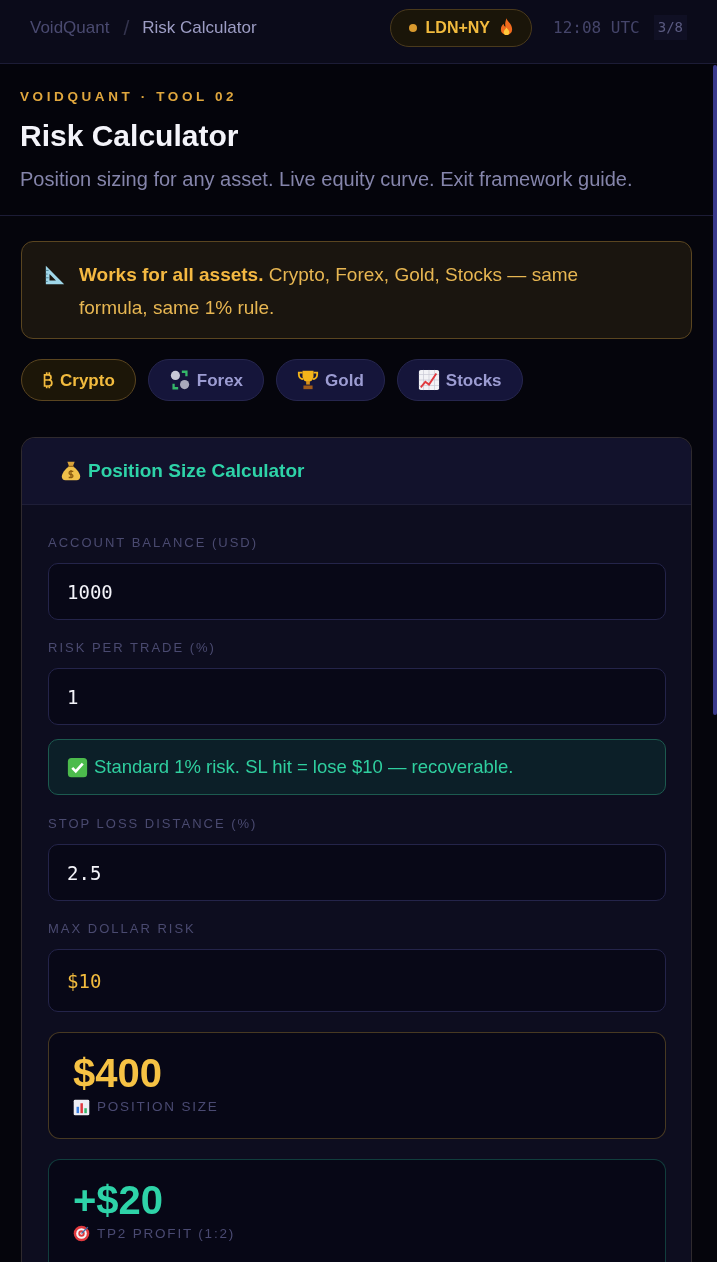  Describe the element at coordinates (206, 380) in the screenshot. I see `asset-tab: Forex` at that location.